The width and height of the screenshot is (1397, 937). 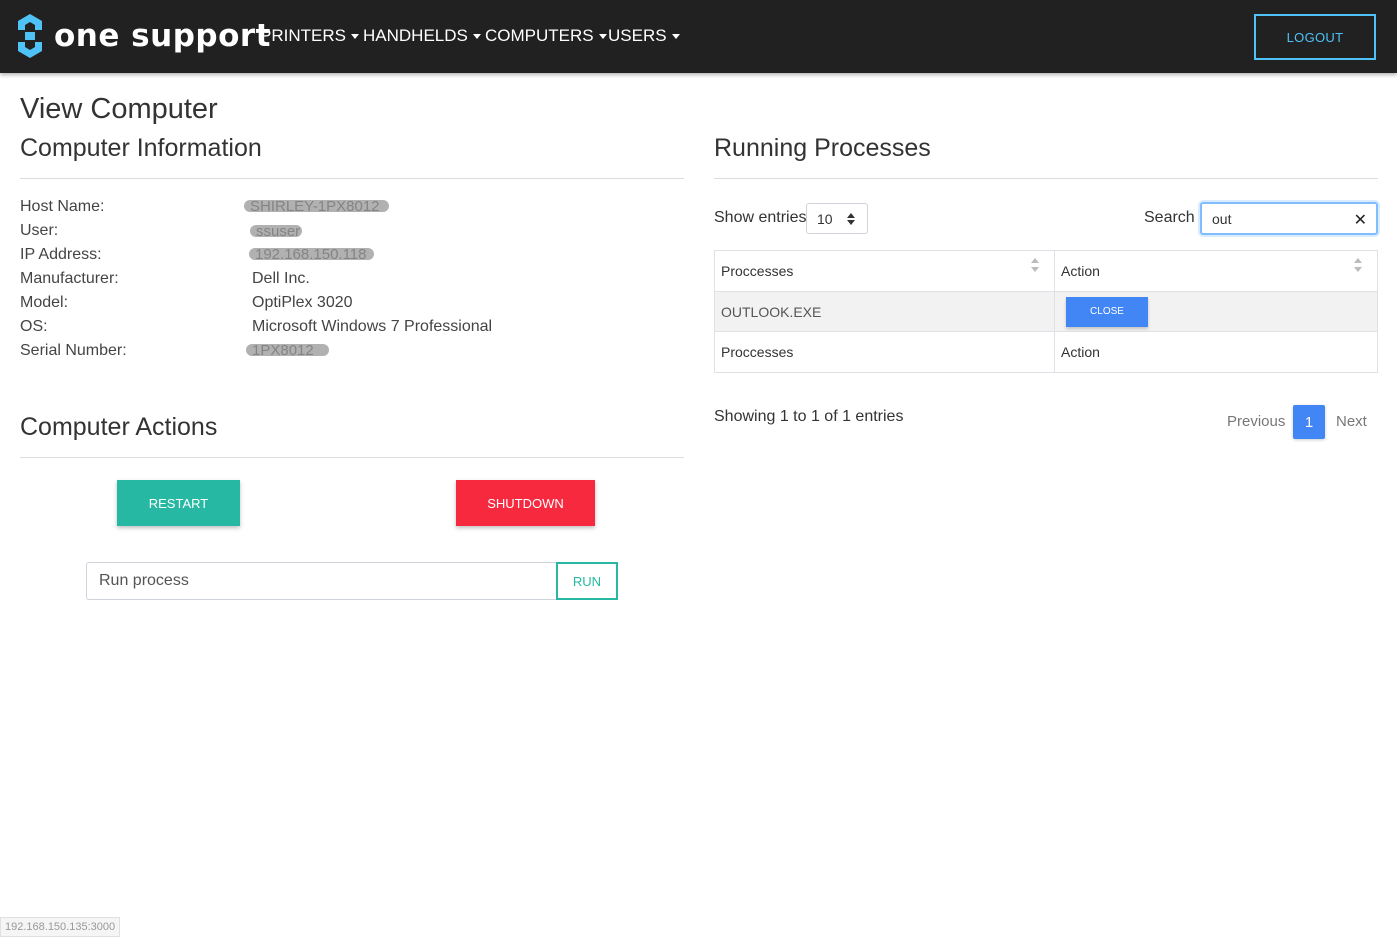 I want to click on table-info: Showing 1 to 1 of 1 entries, so click(x=809, y=416).